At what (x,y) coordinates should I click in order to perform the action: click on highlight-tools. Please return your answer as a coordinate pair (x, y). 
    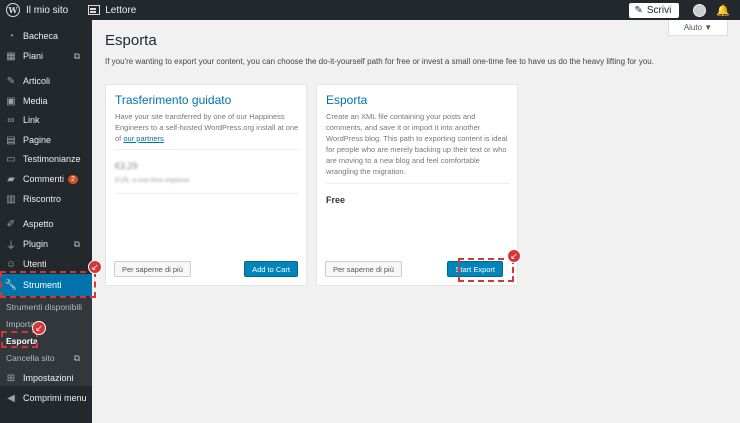
    Looking at the image, I should click on (48, 284).